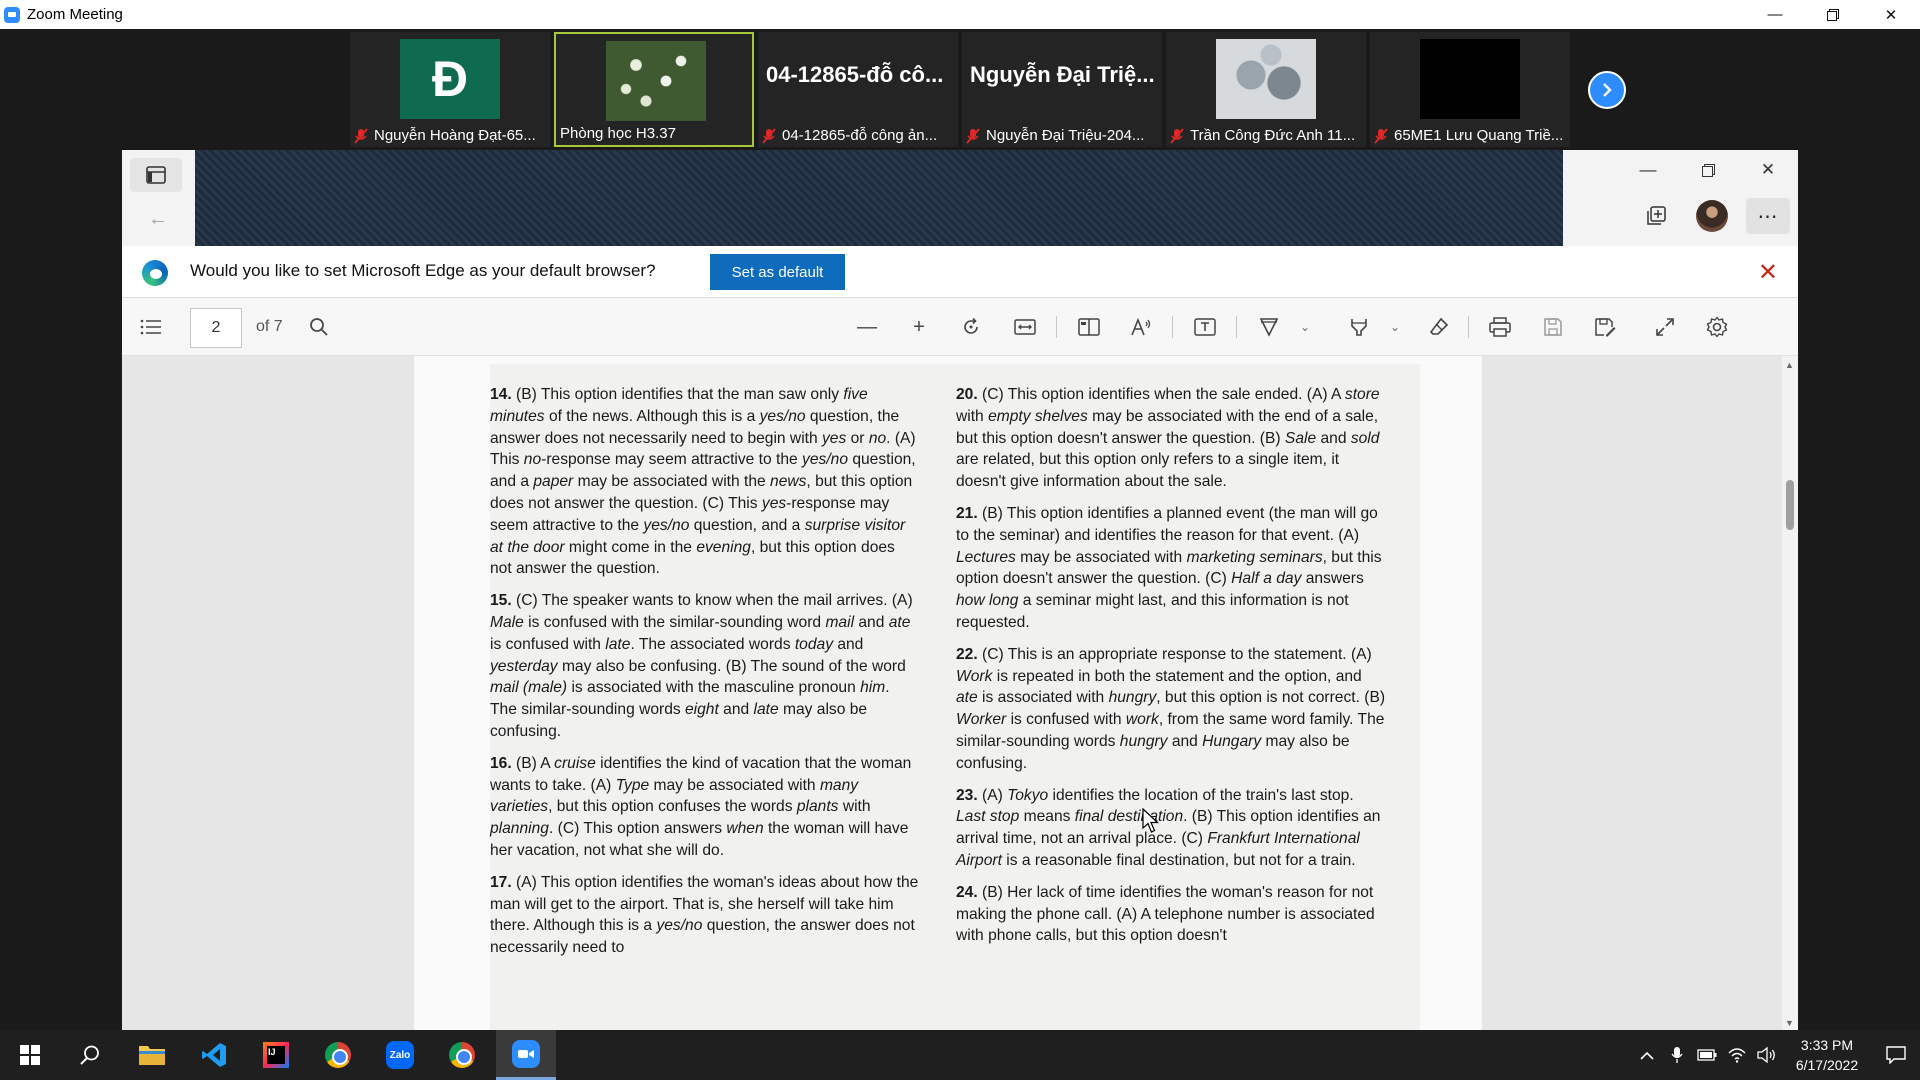 The height and width of the screenshot is (1080, 1920). What do you see at coordinates (1717, 327) in the screenshot?
I see `settings-gear-icon` at bounding box center [1717, 327].